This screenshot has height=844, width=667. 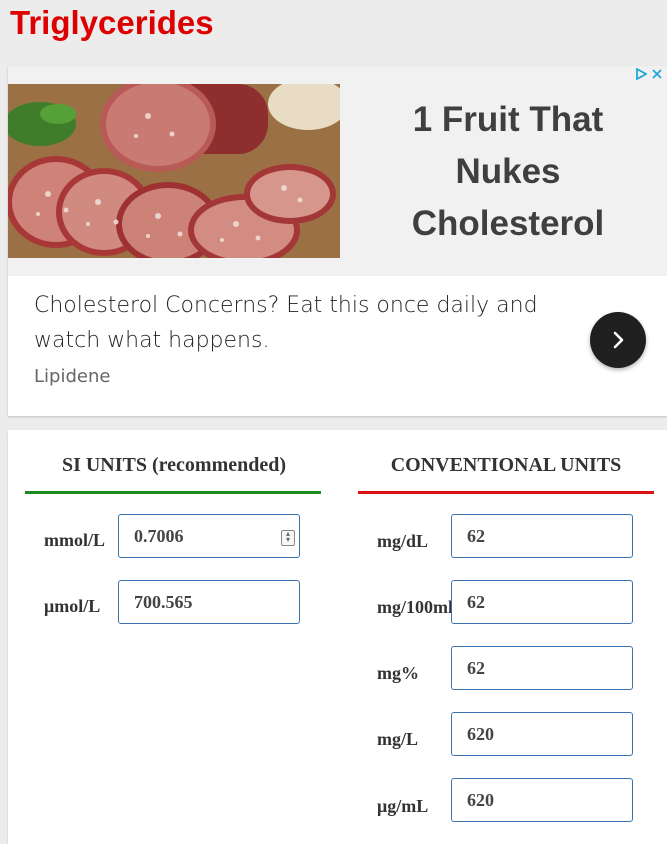 I want to click on salami-illustration, so click(x=174, y=171).